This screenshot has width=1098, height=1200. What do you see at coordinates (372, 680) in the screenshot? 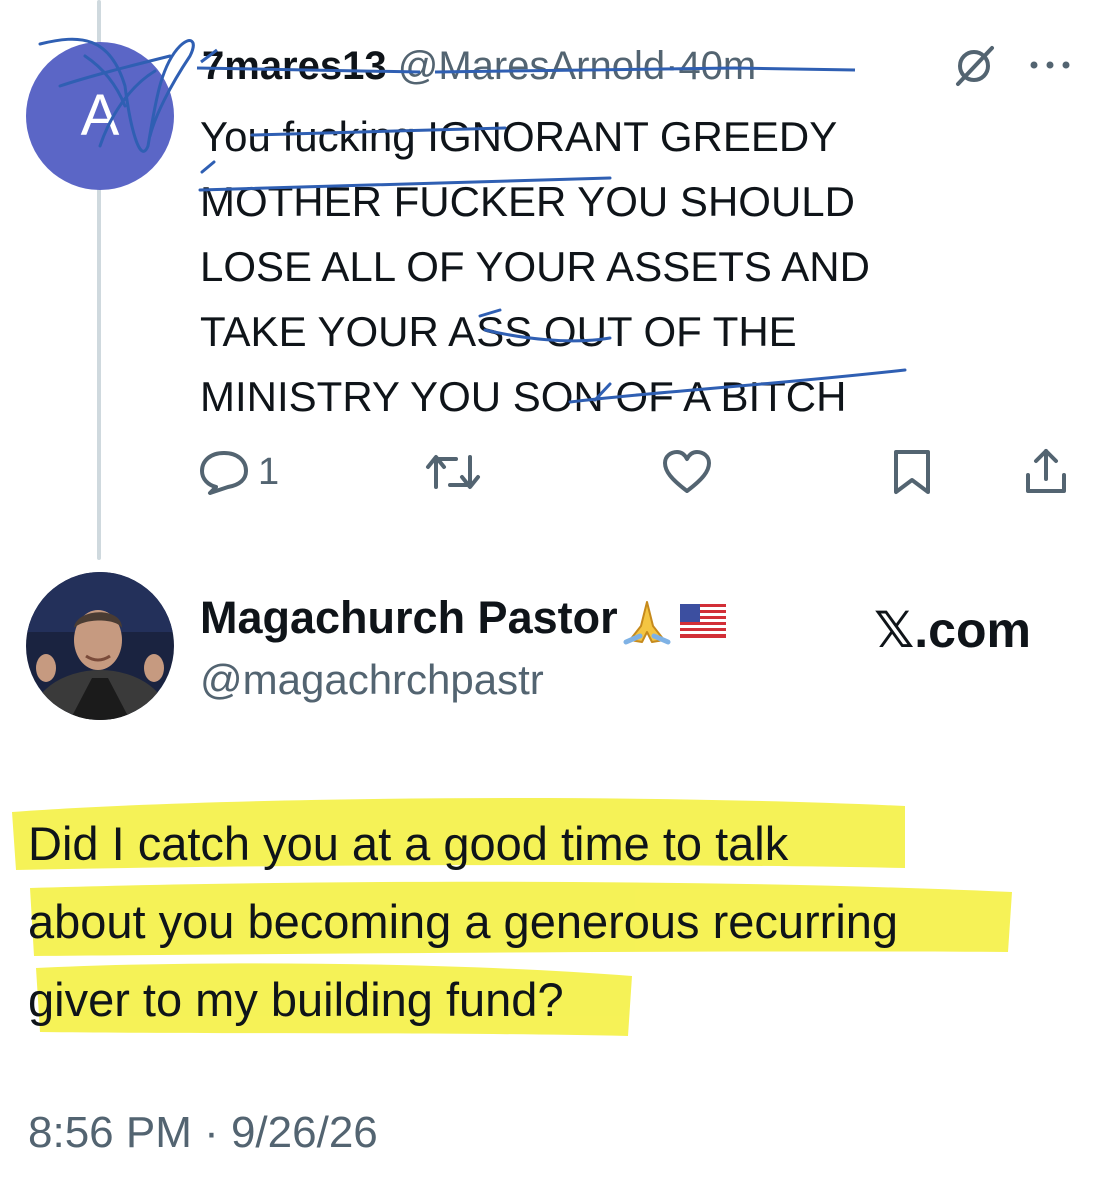
I see `pastor-handle: @magachrchpastr` at bounding box center [372, 680].